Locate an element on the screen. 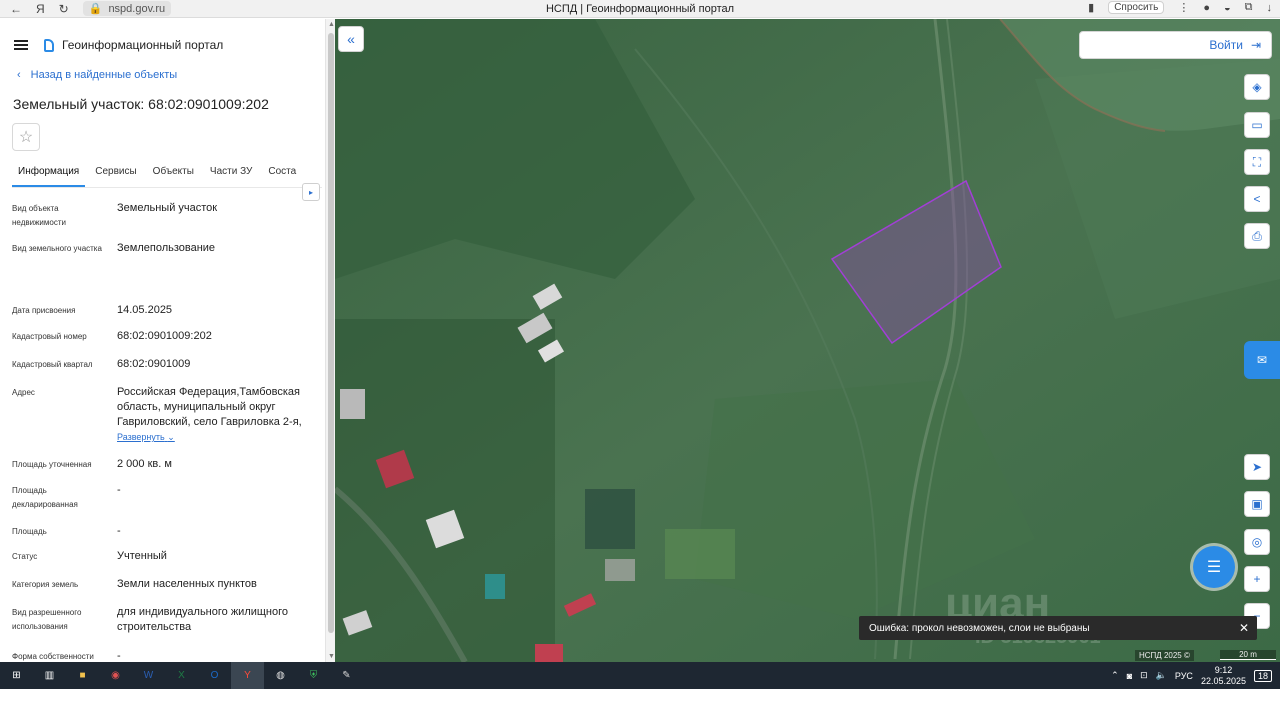 This screenshot has width=1280, height=720. ruler-icon: ▭ is located at coordinates (1257, 125).